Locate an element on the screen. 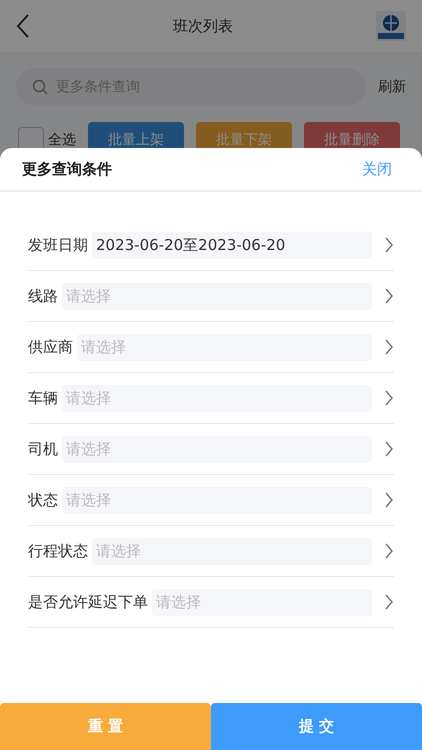 This screenshot has width=422, height=750. logo-icon is located at coordinates (391, 26).